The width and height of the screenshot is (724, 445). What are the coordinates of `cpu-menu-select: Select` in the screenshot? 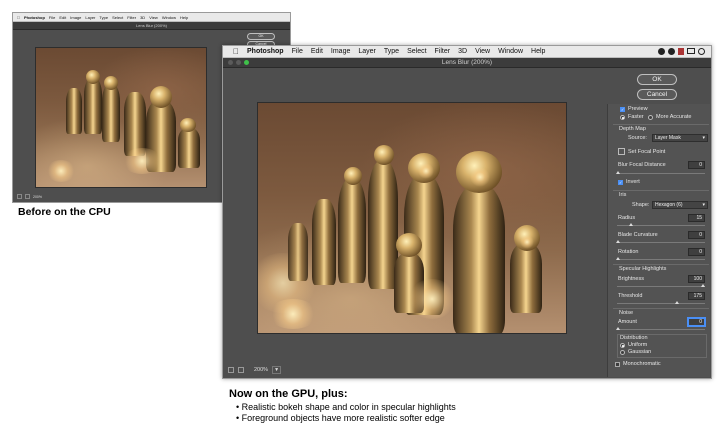 It's located at (117, 17).